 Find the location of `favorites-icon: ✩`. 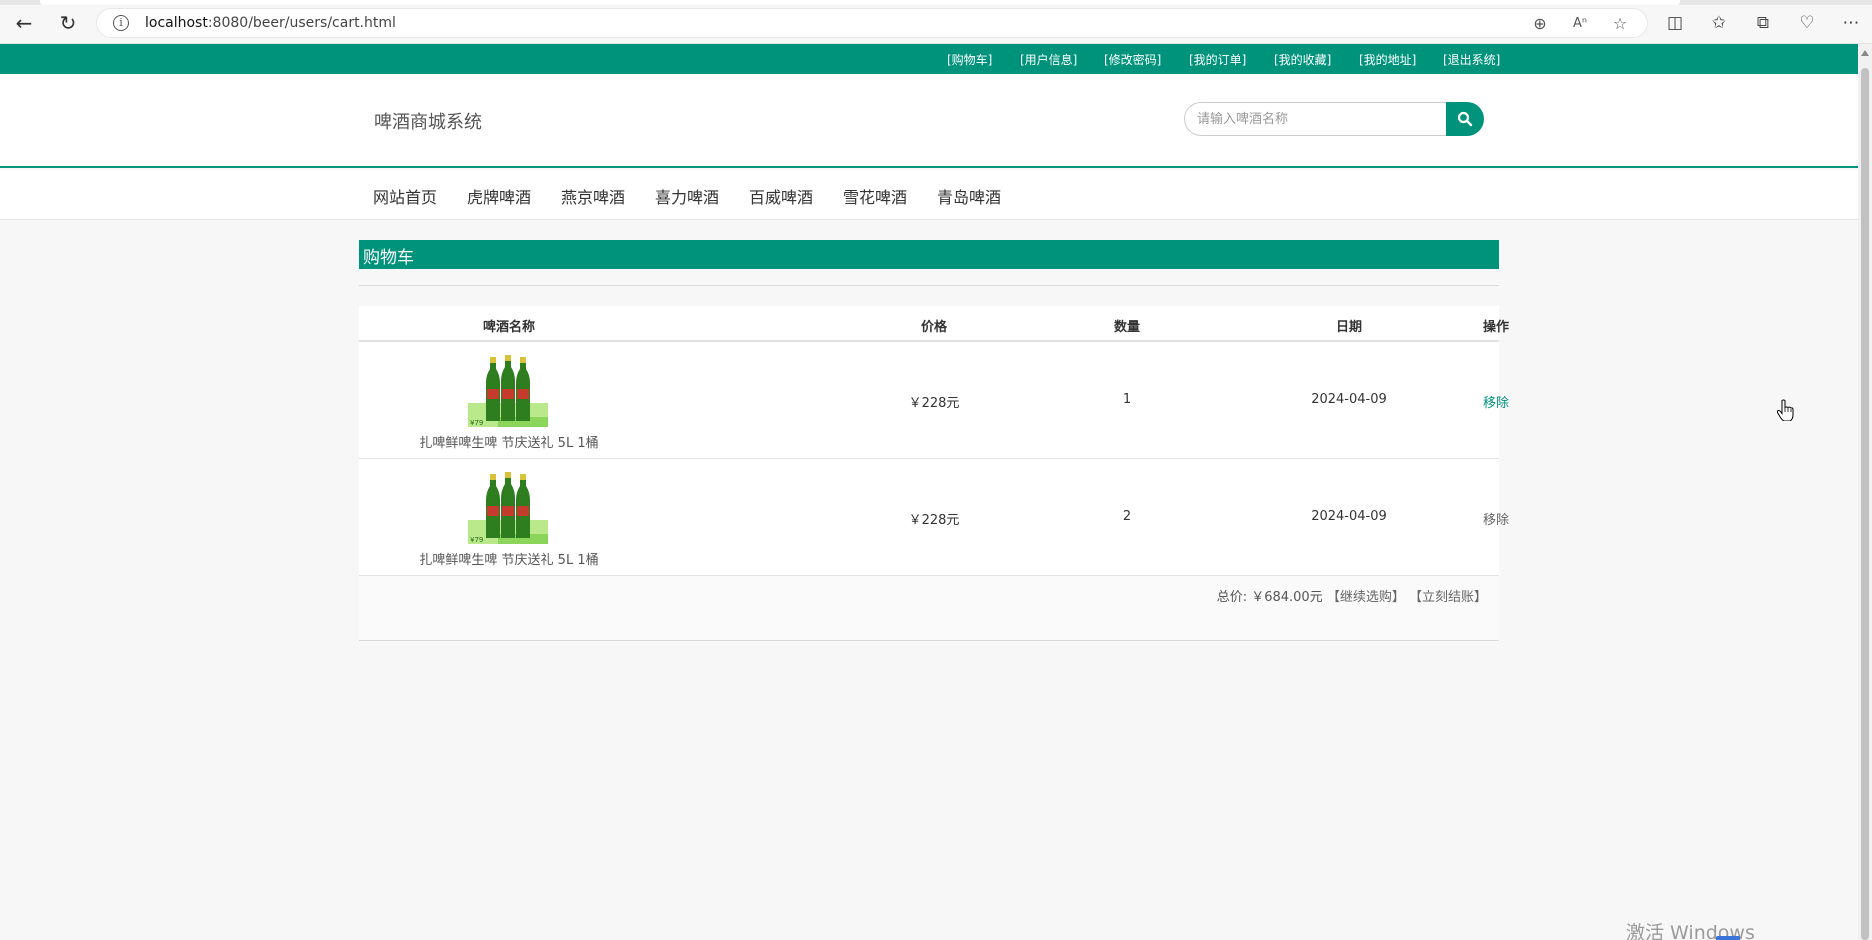

favorites-icon: ✩ is located at coordinates (1719, 23).